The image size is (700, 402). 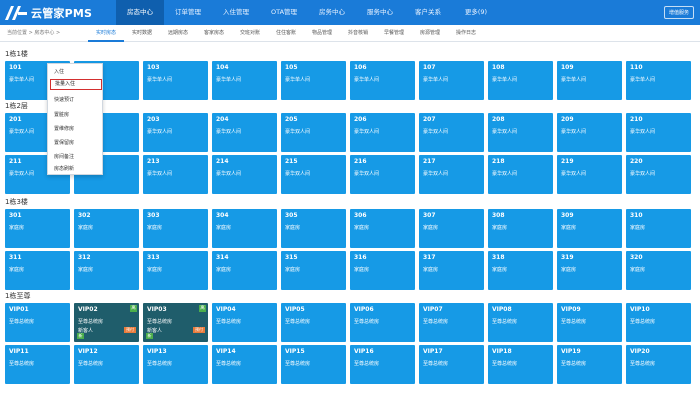 What do you see at coordinates (451, 270) in the screenshot?
I see `room-card: 317 家庭房` at bounding box center [451, 270].